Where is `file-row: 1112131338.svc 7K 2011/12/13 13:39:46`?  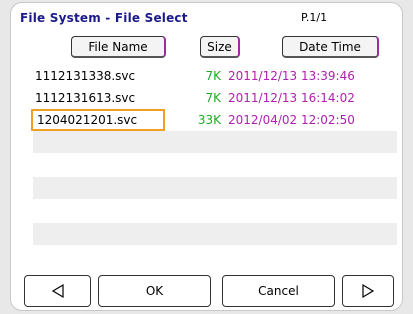 file-row: 1112131338.svc 7K 2011/12/13 13:39:46 is located at coordinates (215, 76).